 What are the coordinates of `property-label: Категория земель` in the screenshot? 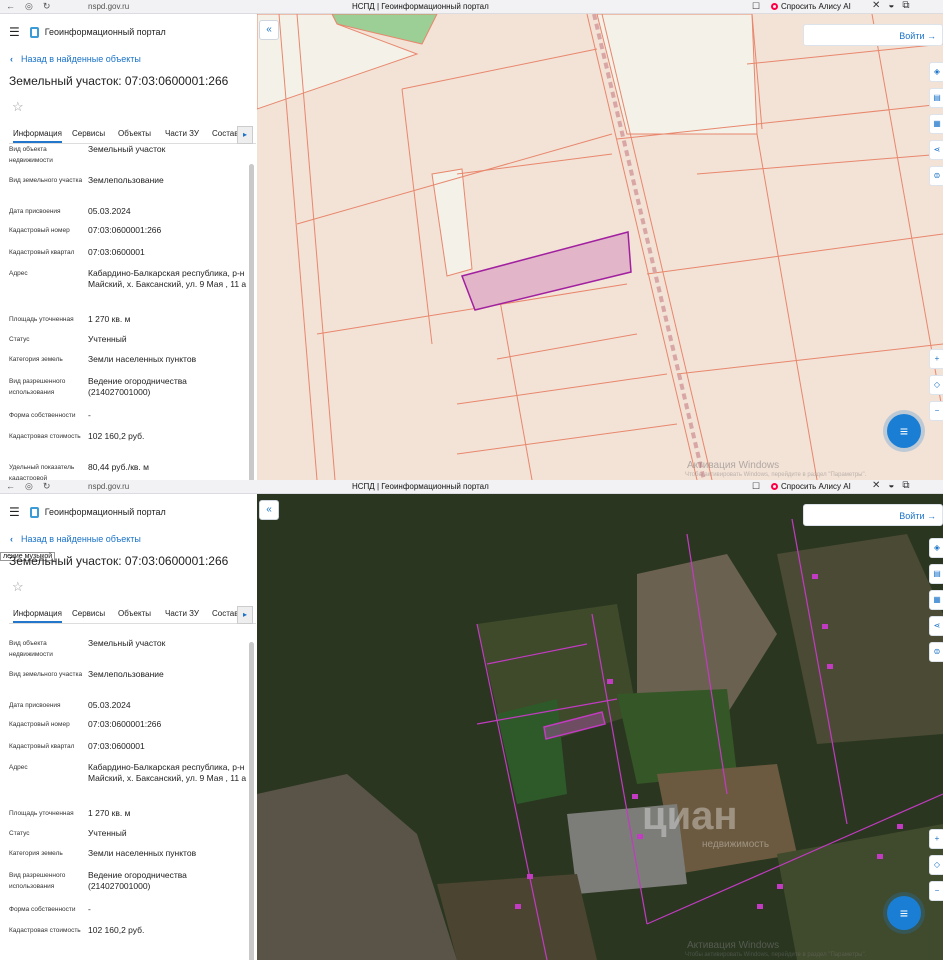 It's located at (36, 359).